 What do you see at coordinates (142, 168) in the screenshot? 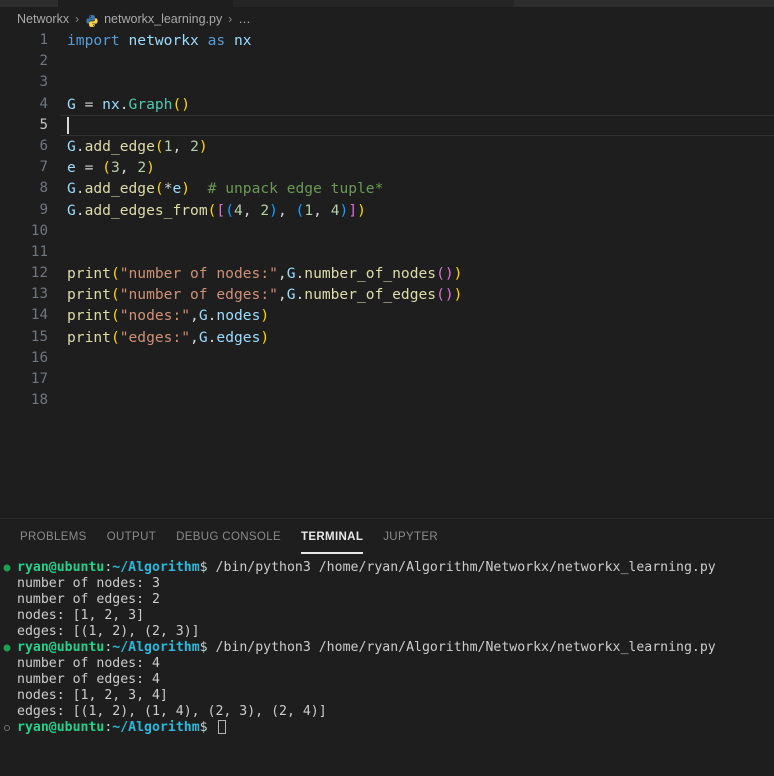
I see `code-token: 2` at bounding box center [142, 168].